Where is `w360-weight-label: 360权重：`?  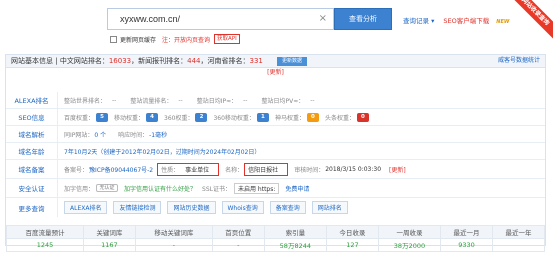 w360-weight-label: 360权重： is located at coordinates (179, 118).